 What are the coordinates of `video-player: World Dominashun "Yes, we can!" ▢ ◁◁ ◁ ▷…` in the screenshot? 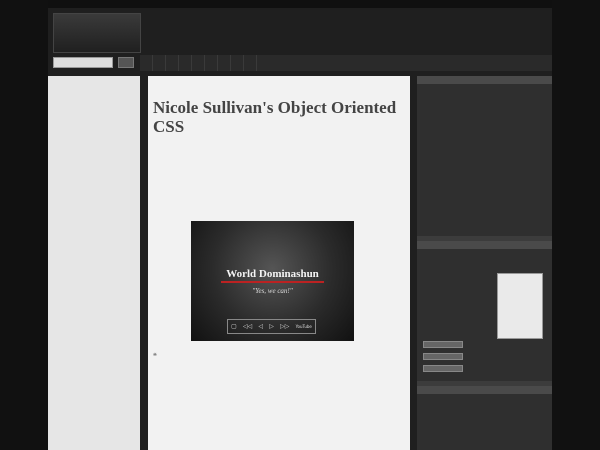 It's located at (272, 281).